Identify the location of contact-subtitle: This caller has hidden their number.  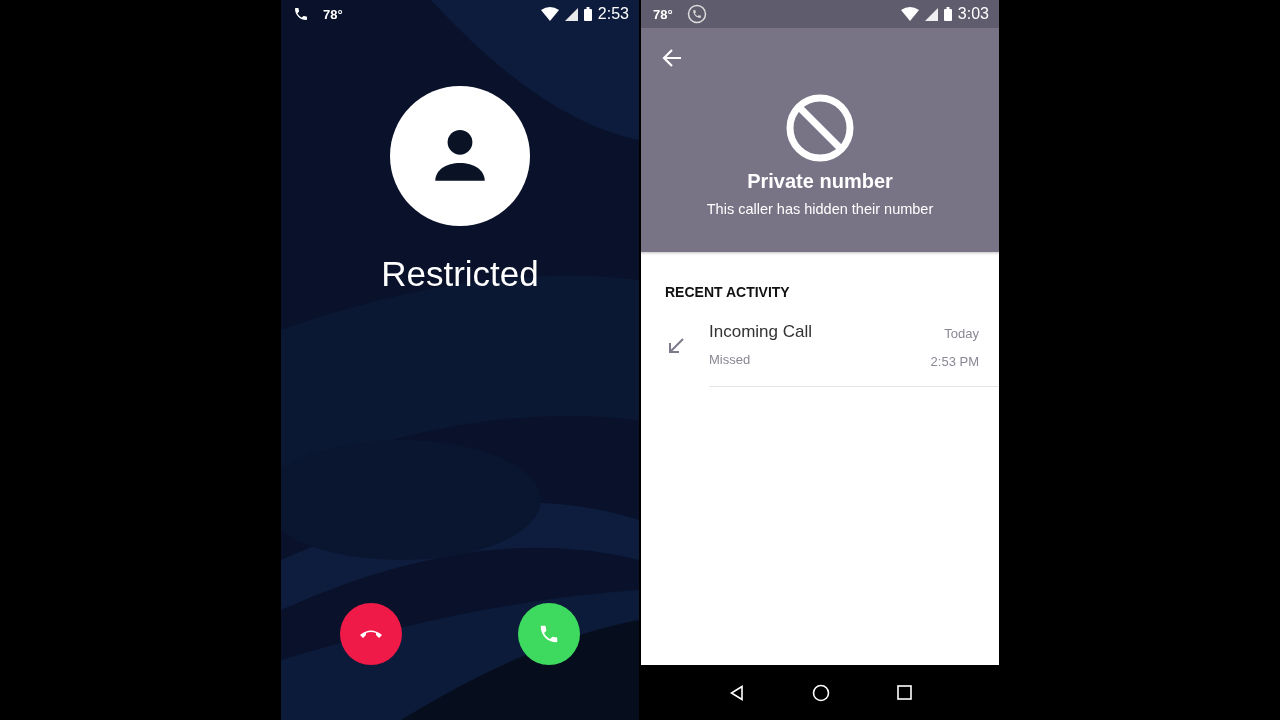
(820, 209).